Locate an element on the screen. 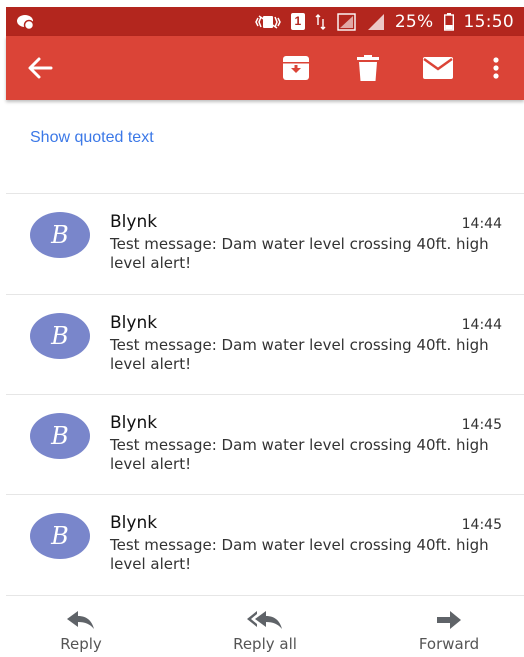 The image size is (524, 657). reply-all-icon is located at coordinates (264, 620).